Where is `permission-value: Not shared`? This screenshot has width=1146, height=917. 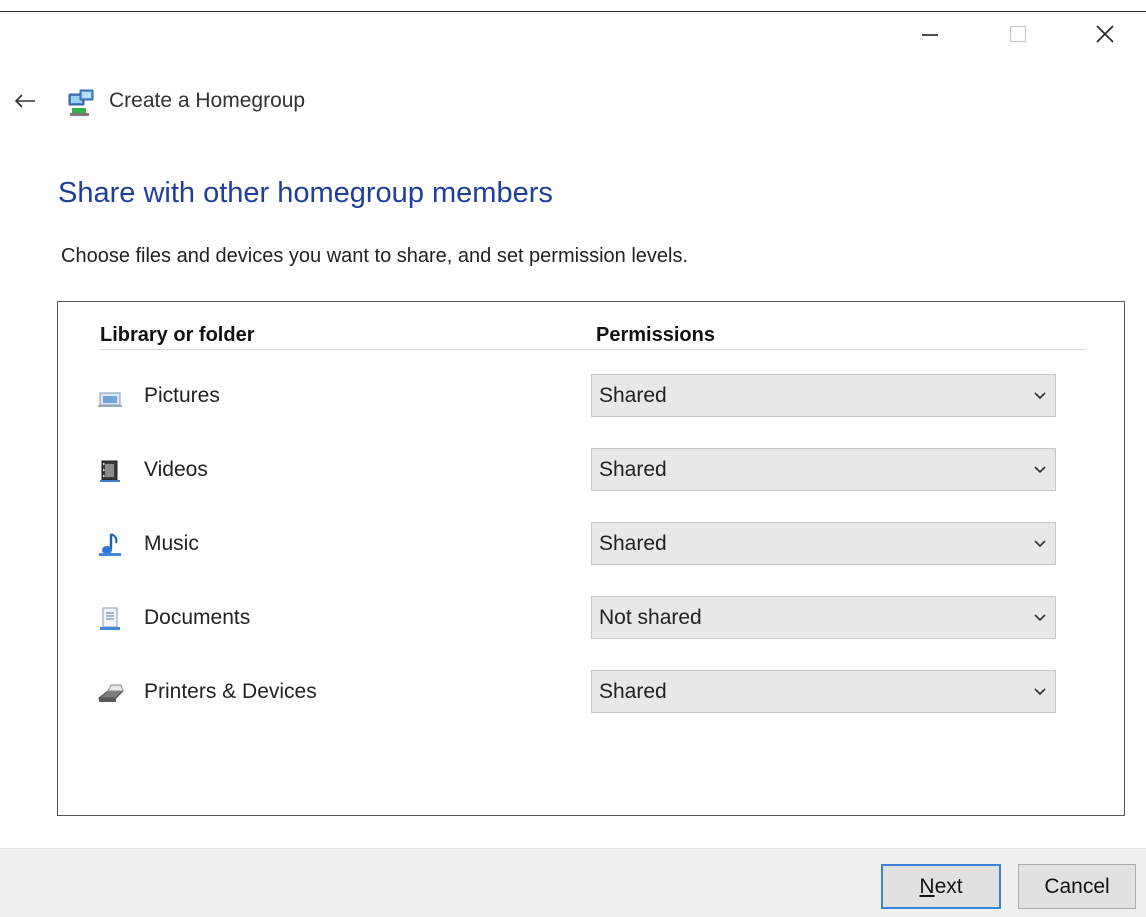
permission-value: Not shared is located at coordinates (650, 617).